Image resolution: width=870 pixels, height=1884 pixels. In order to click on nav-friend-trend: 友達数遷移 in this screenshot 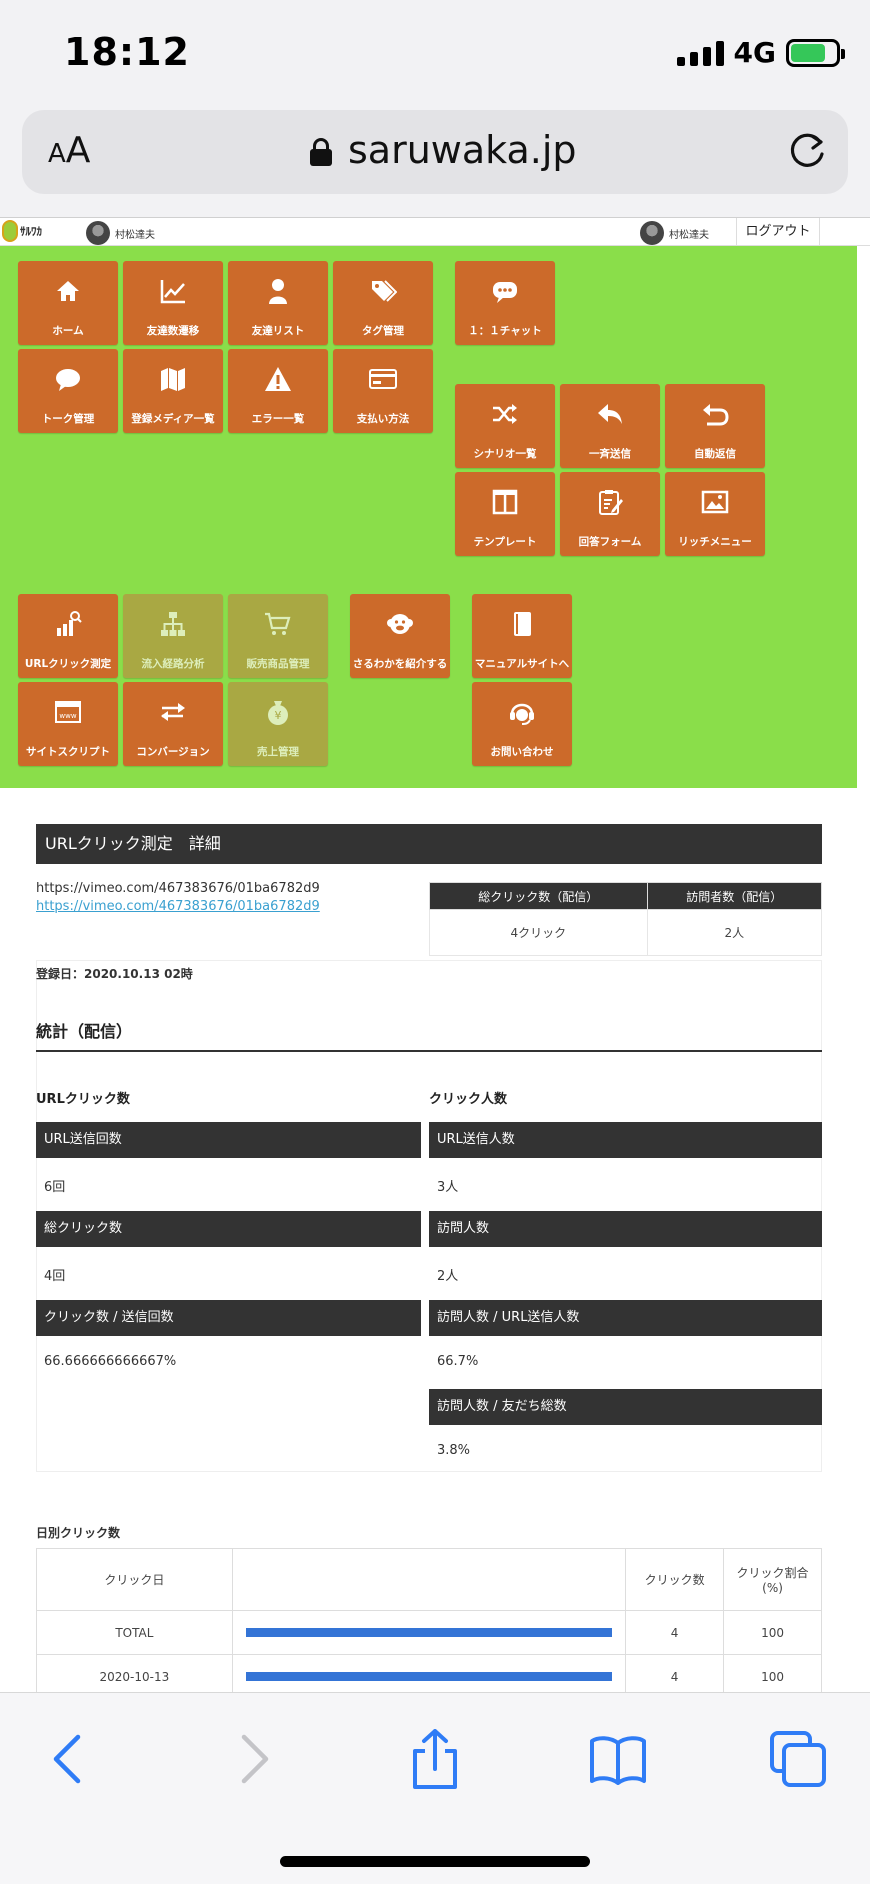, I will do `click(173, 303)`.